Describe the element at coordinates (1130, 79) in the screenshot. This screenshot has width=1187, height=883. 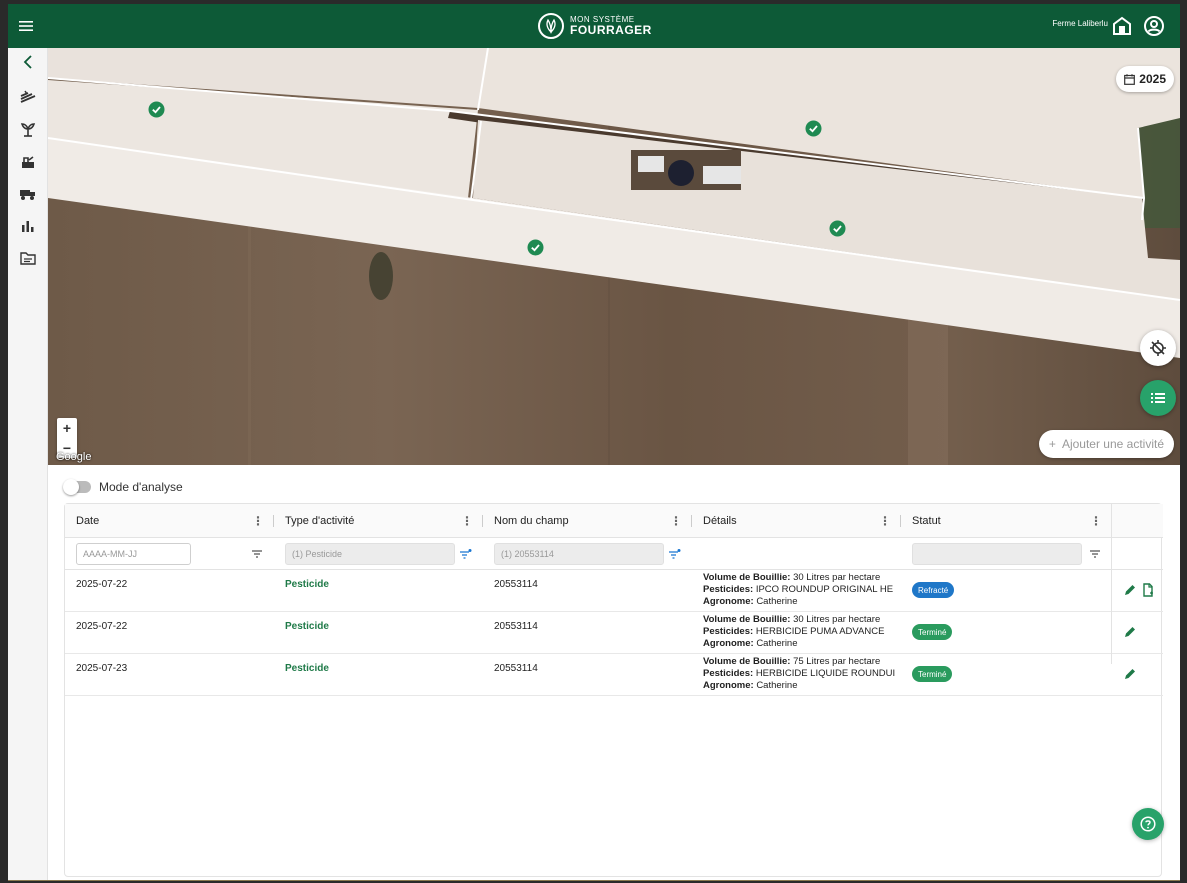
I see `calendar-icon` at that location.